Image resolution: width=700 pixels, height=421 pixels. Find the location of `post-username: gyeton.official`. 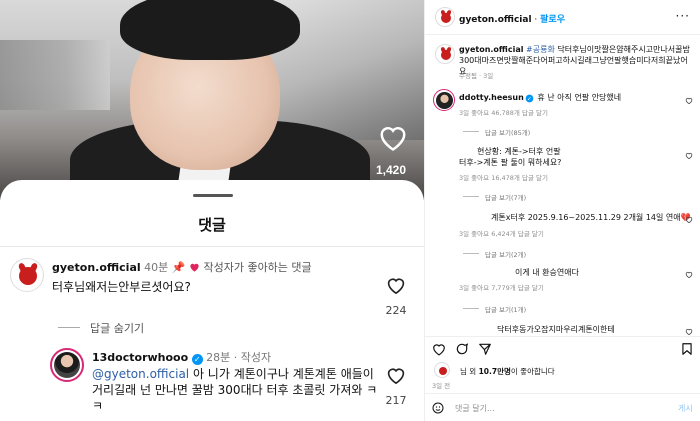

post-username: gyeton.official is located at coordinates (495, 20).